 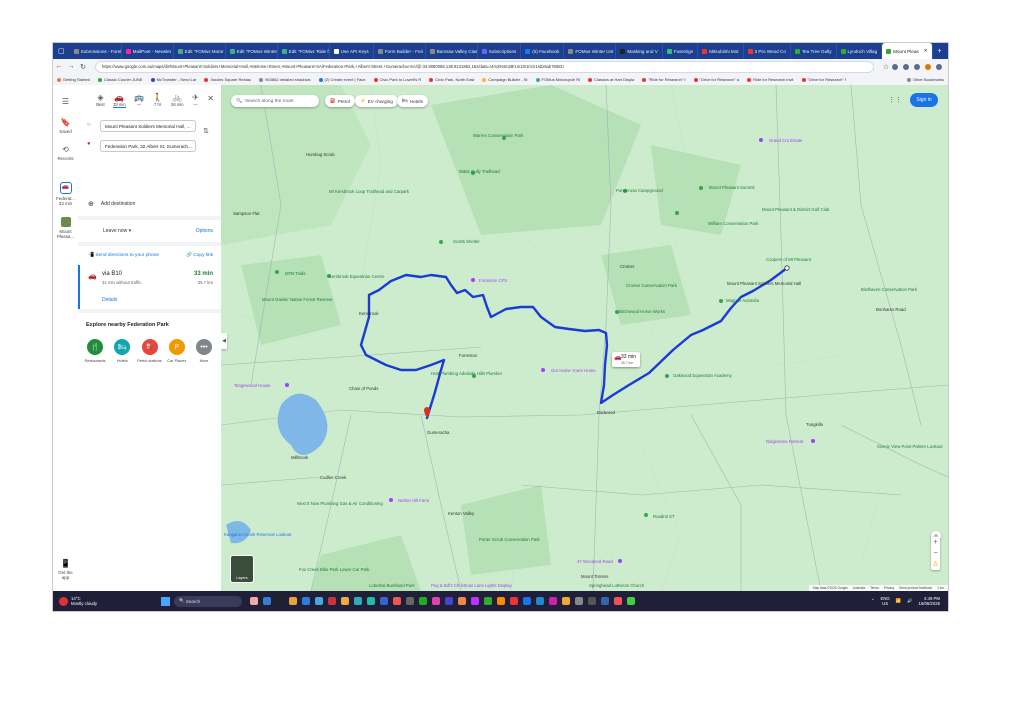 What do you see at coordinates (824, 79) in the screenshot?
I see `bookmark-item: "Drive for Research" f` at bounding box center [824, 79].